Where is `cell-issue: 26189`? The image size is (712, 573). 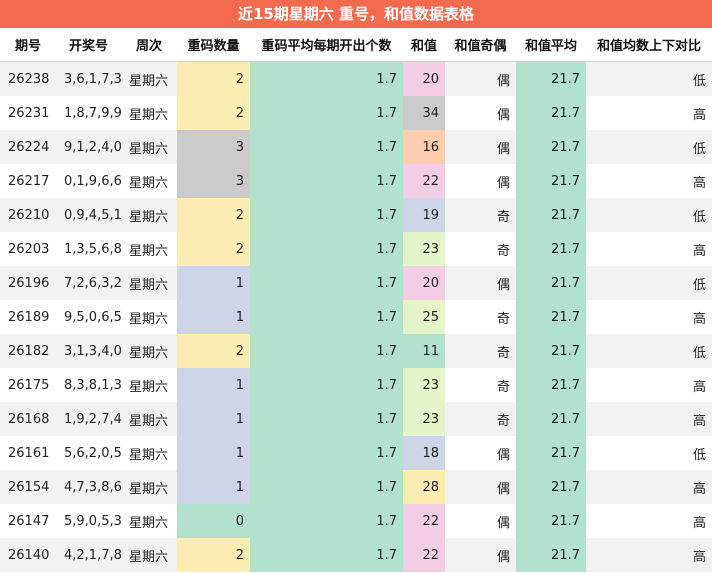
cell-issue: 26189 is located at coordinates (28, 317).